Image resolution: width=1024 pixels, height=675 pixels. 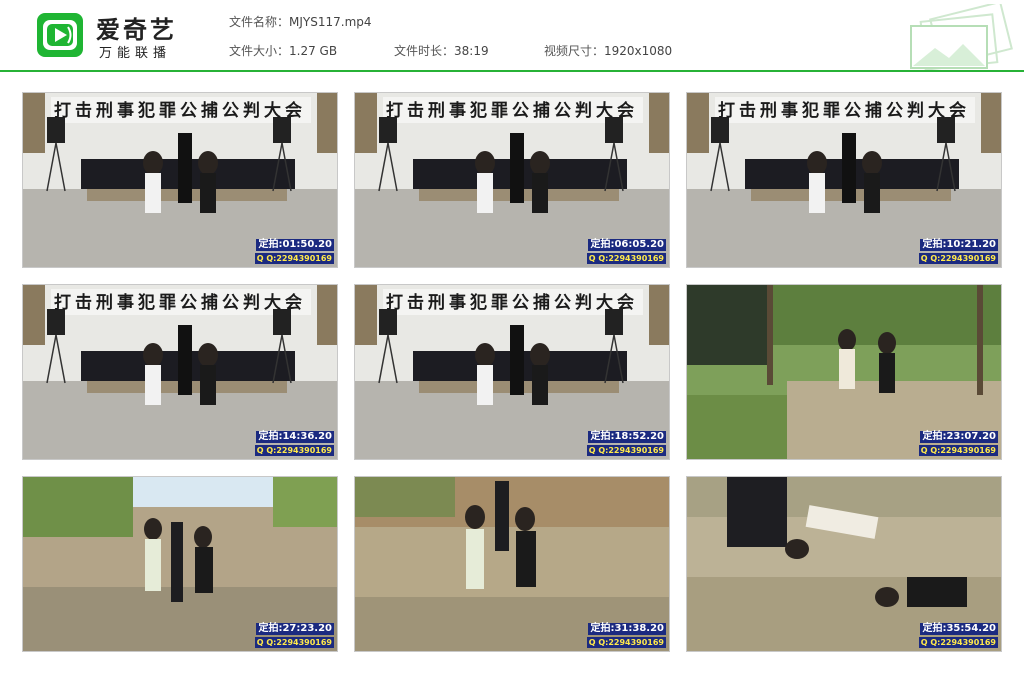 I want to click on file-duration-label: 文件时长：, so click(x=424, y=51).